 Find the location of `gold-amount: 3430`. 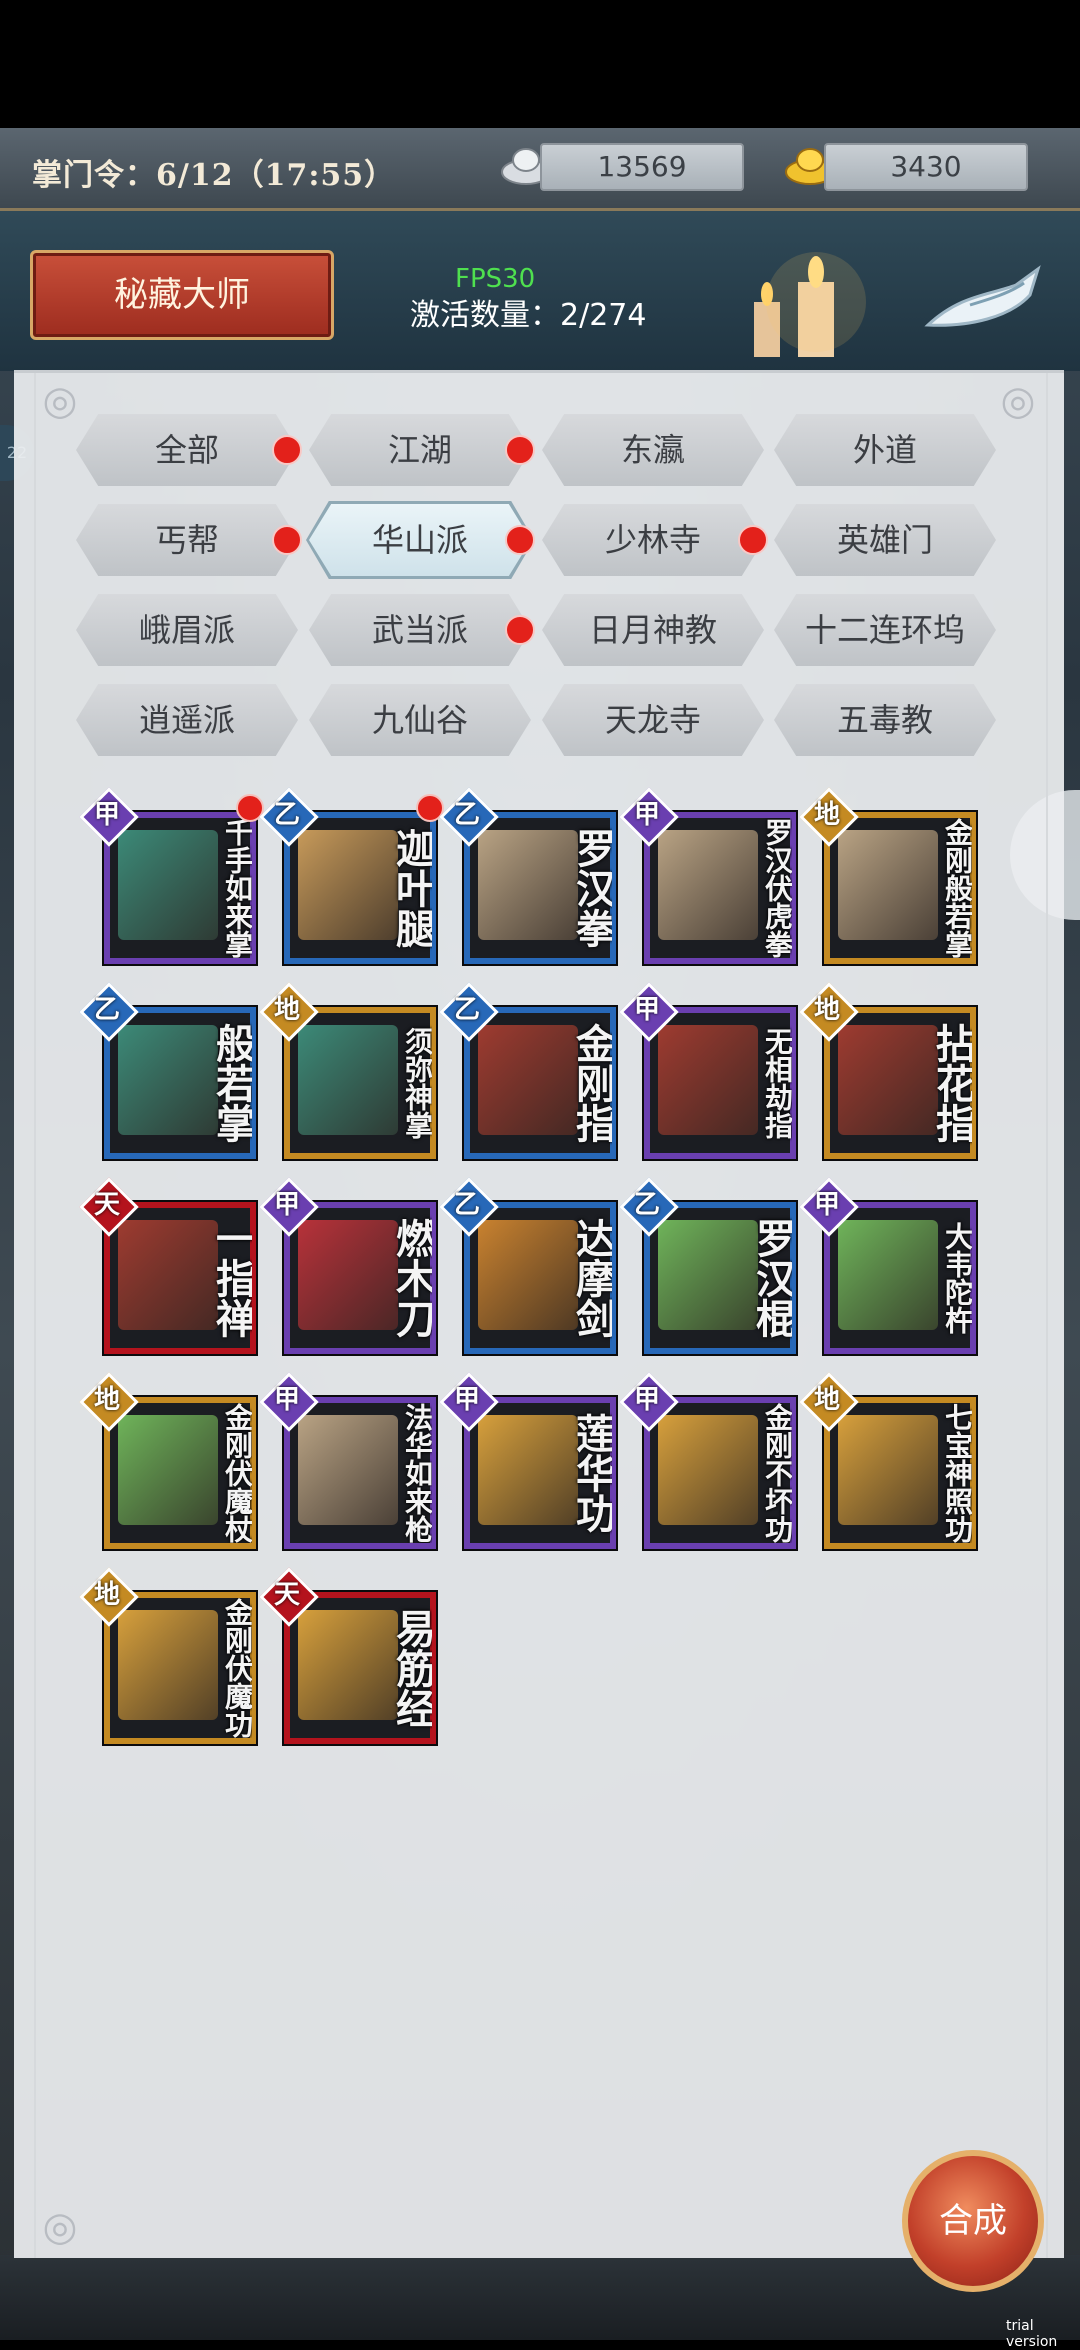

gold-amount: 3430 is located at coordinates (926, 167).